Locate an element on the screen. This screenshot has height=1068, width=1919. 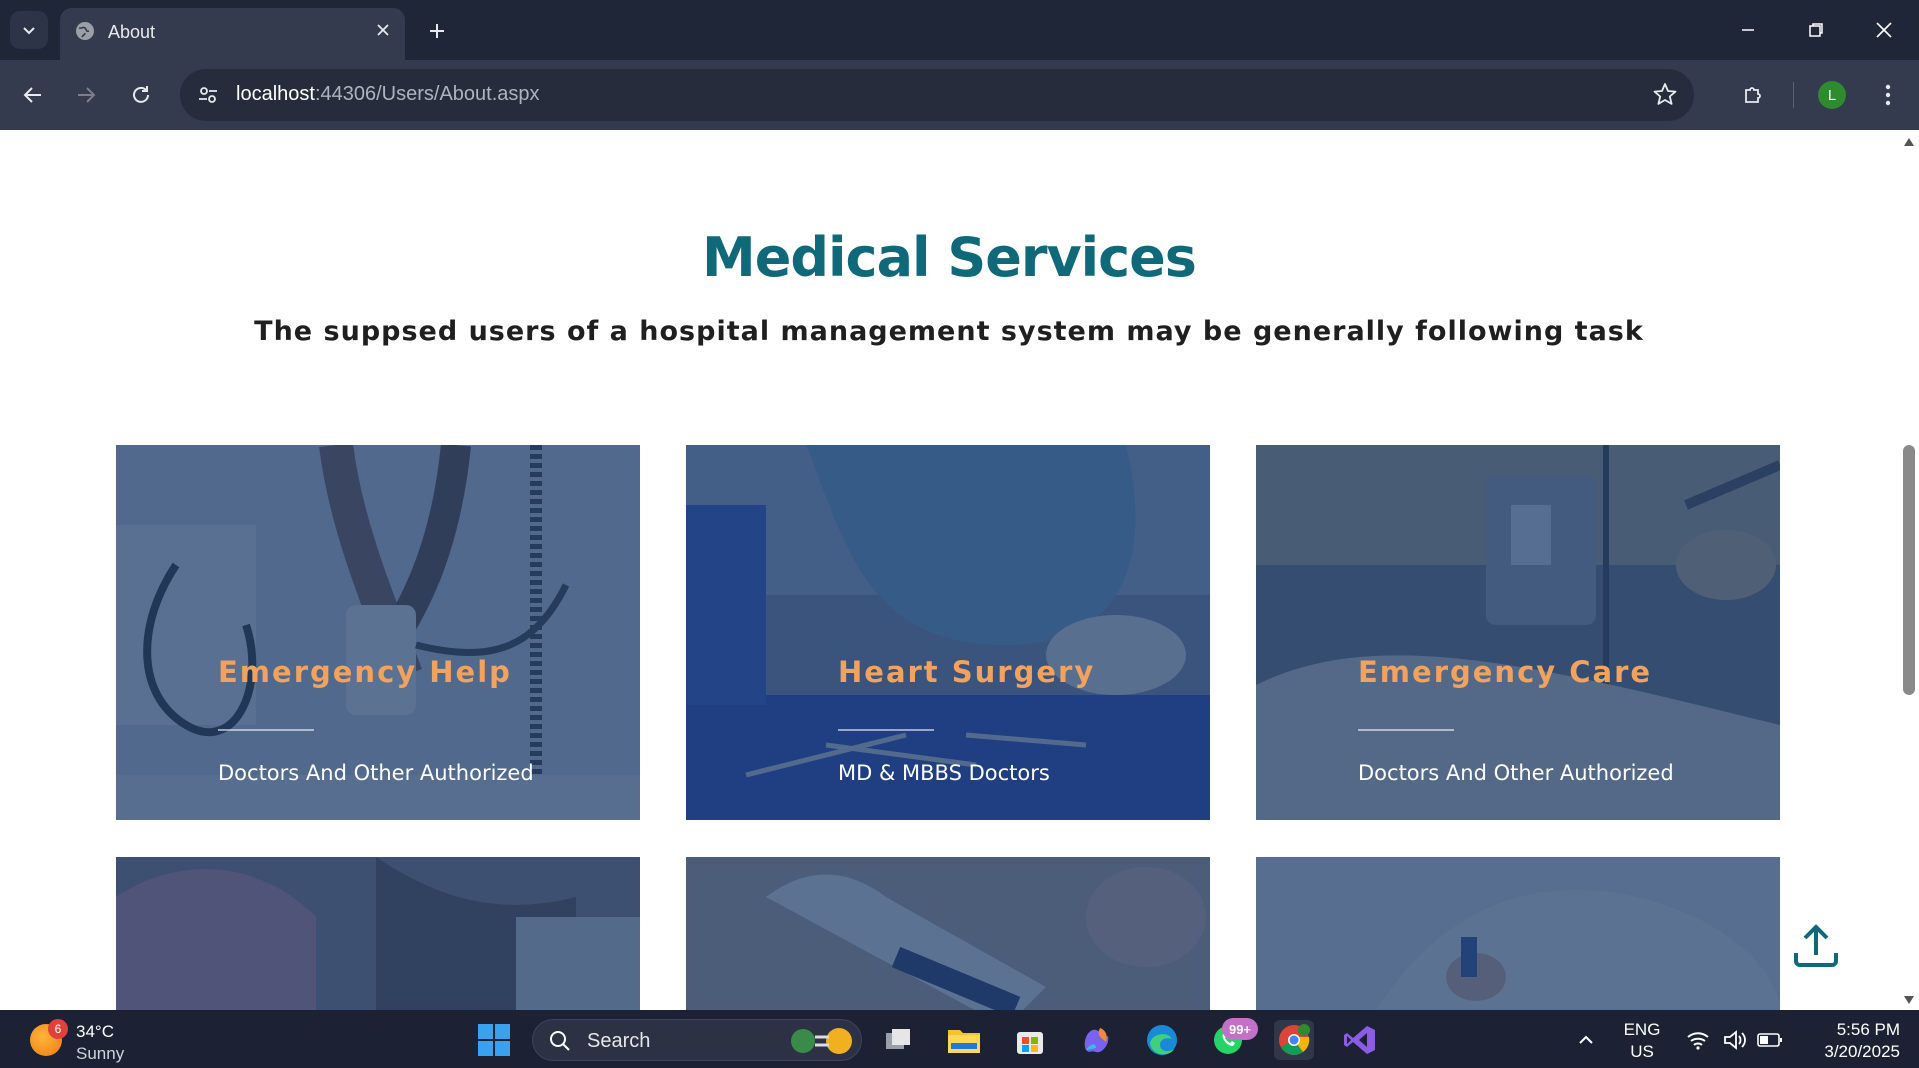
scroll-down-button is located at coordinates (1909, 1000).